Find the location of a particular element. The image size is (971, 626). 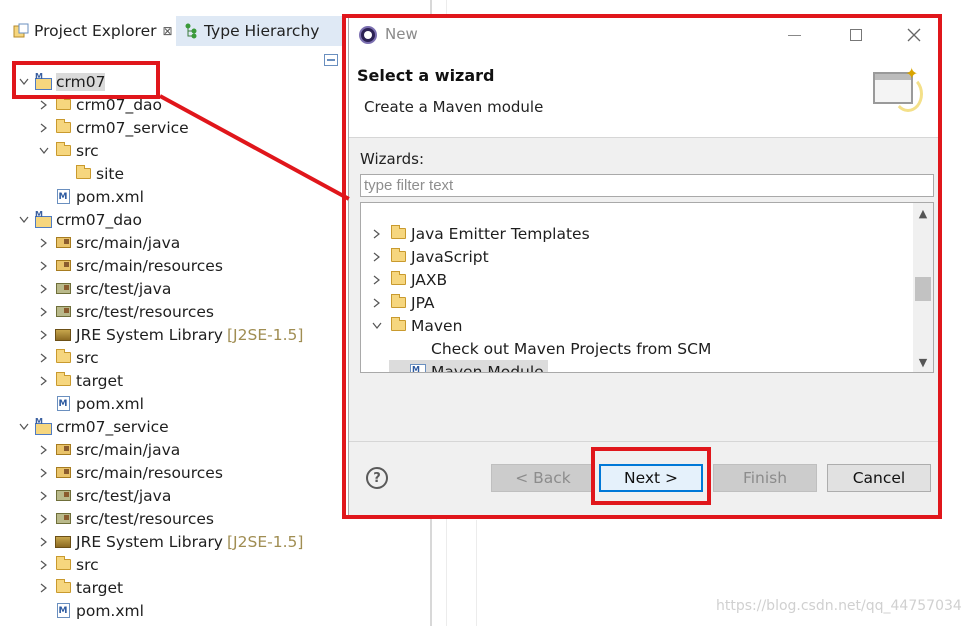

tab-project-explorer: Project Explorer ⊠ is located at coordinates (95, 31).